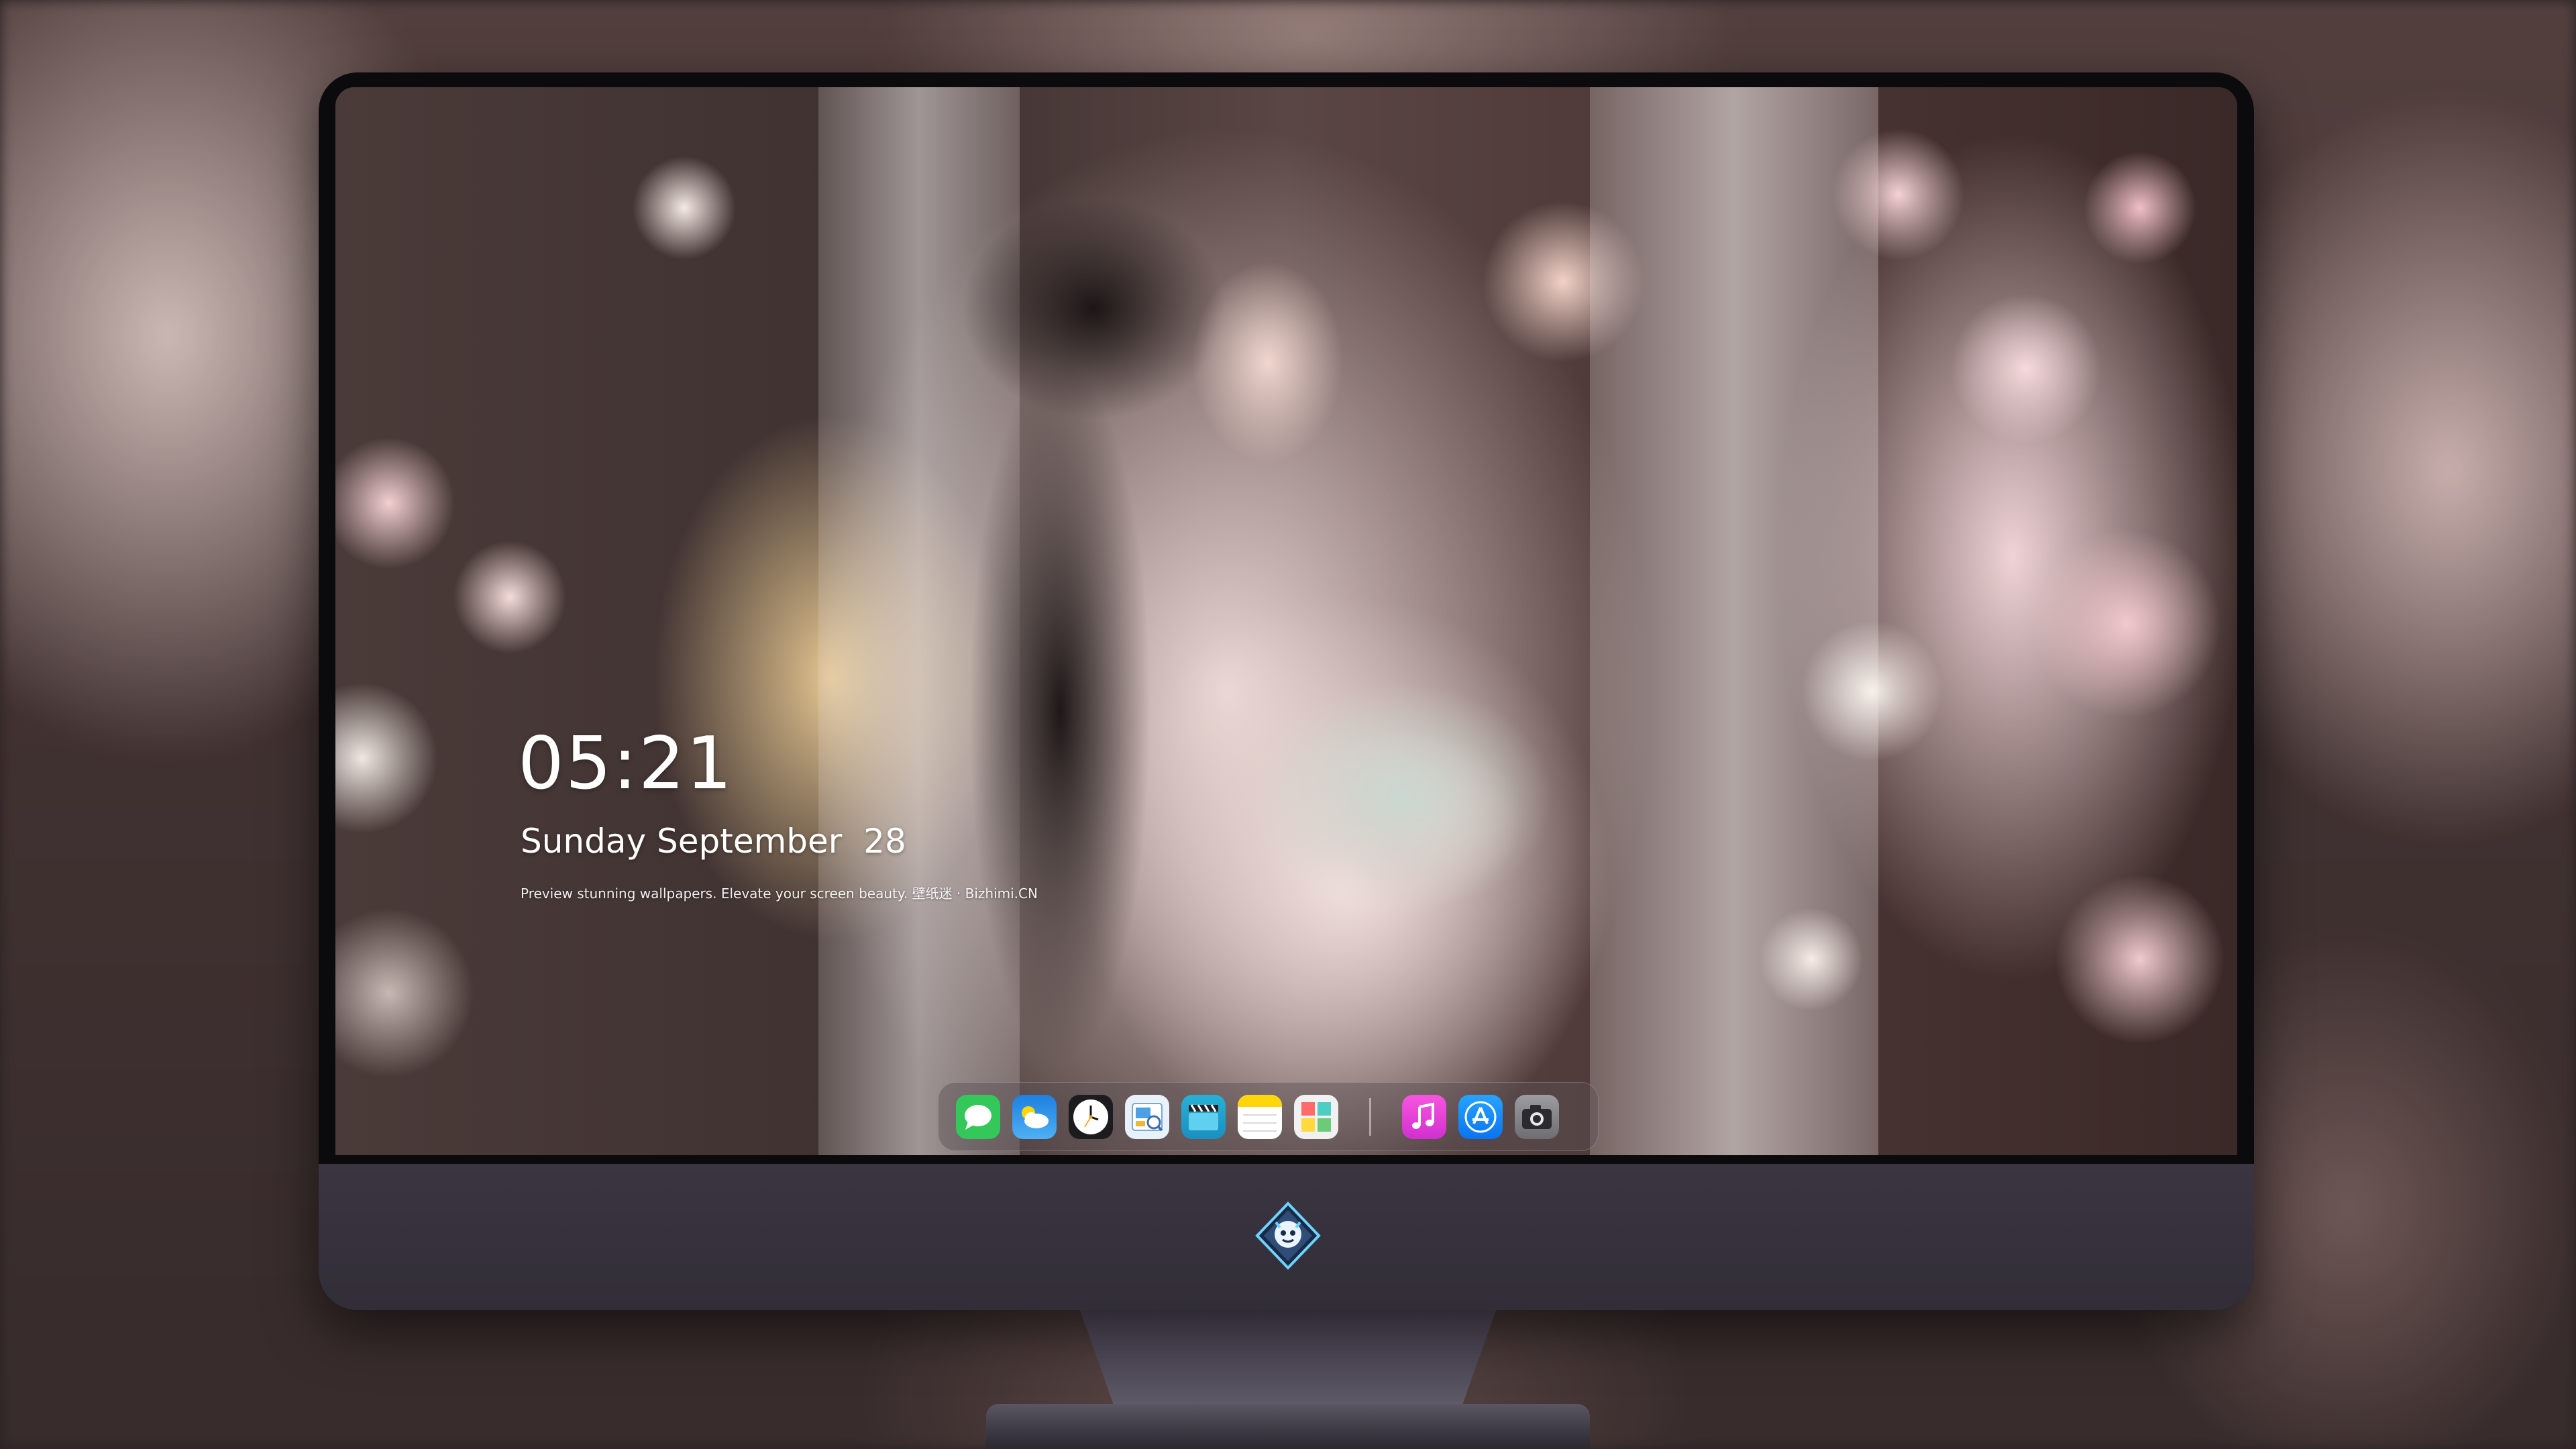 The image size is (2576, 1449). What do you see at coordinates (1424, 1116) in the screenshot?
I see `music-icon` at bounding box center [1424, 1116].